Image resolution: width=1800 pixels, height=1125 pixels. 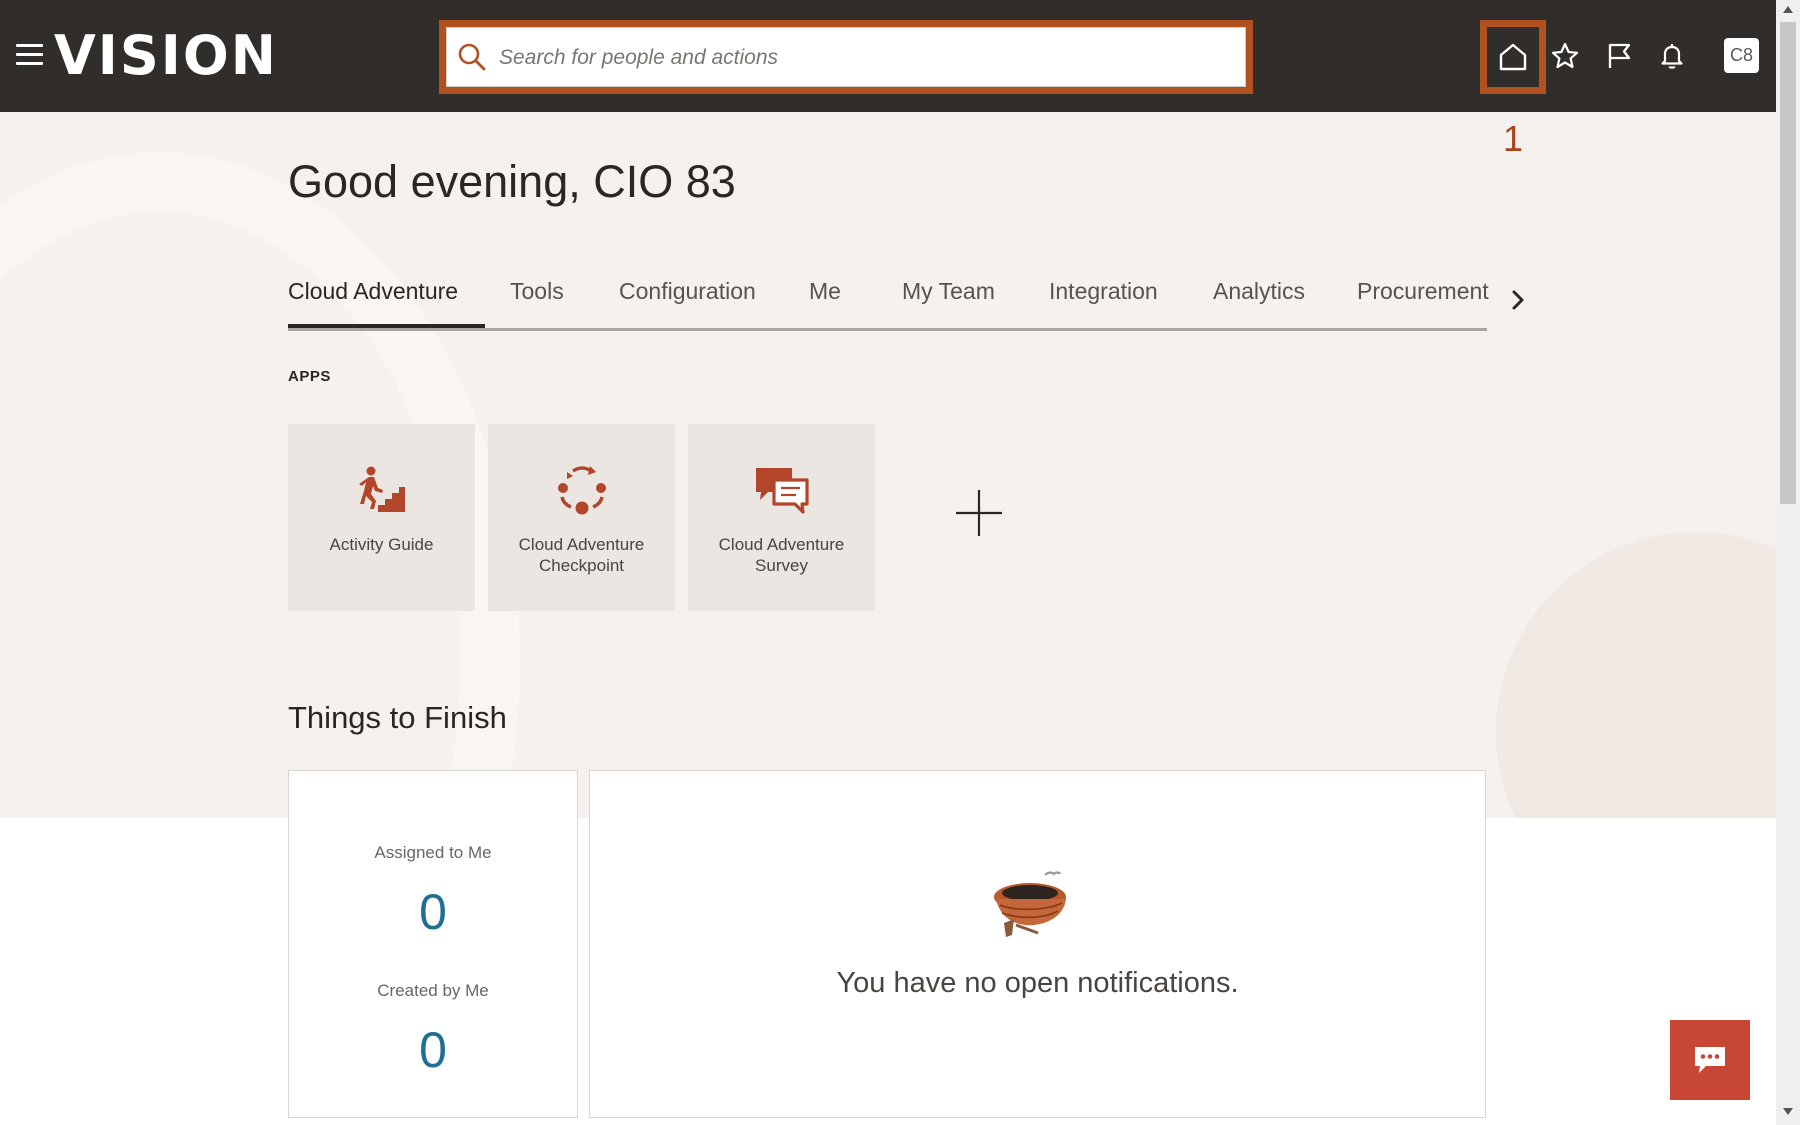 What do you see at coordinates (512, 181) in the screenshot?
I see `greeting-heading: Good evening, CIO 83` at bounding box center [512, 181].